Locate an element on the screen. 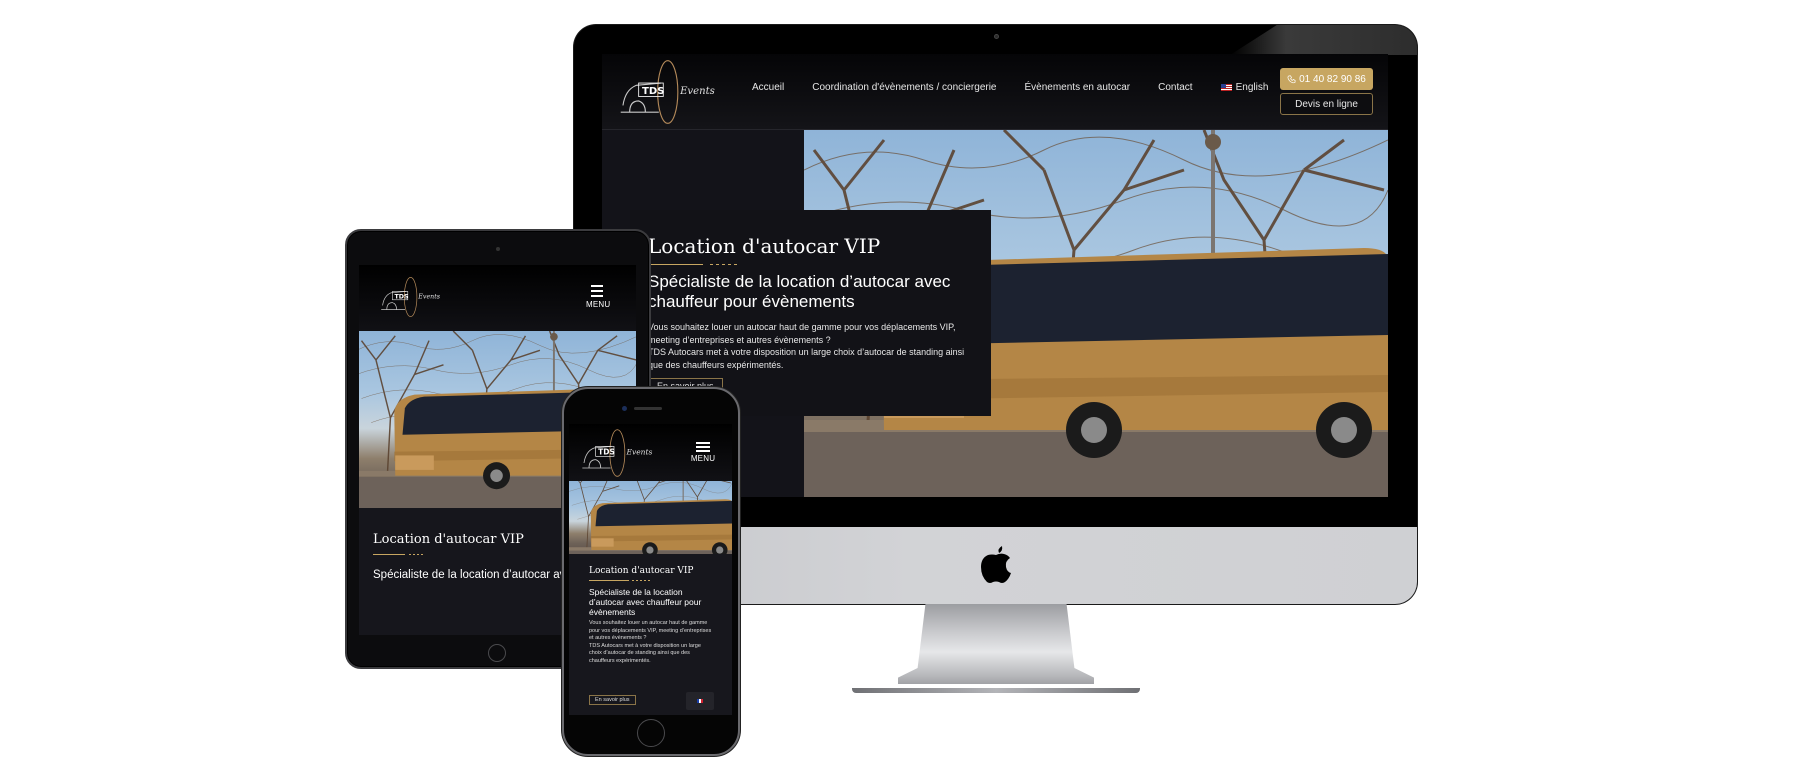 This screenshot has width=1800, height=760. phone-title-underline is located at coordinates (609, 580).